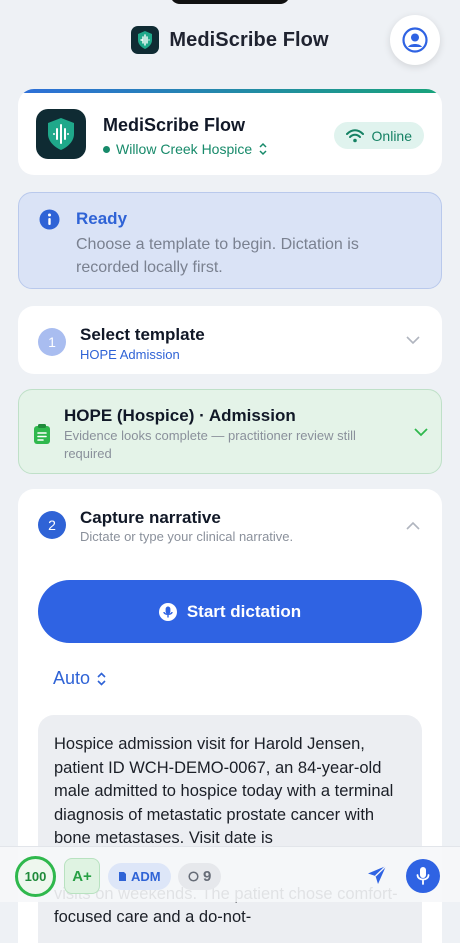 This screenshot has width=460, height=943. I want to click on facility-name: Willow Creek Hospice, so click(184, 149).